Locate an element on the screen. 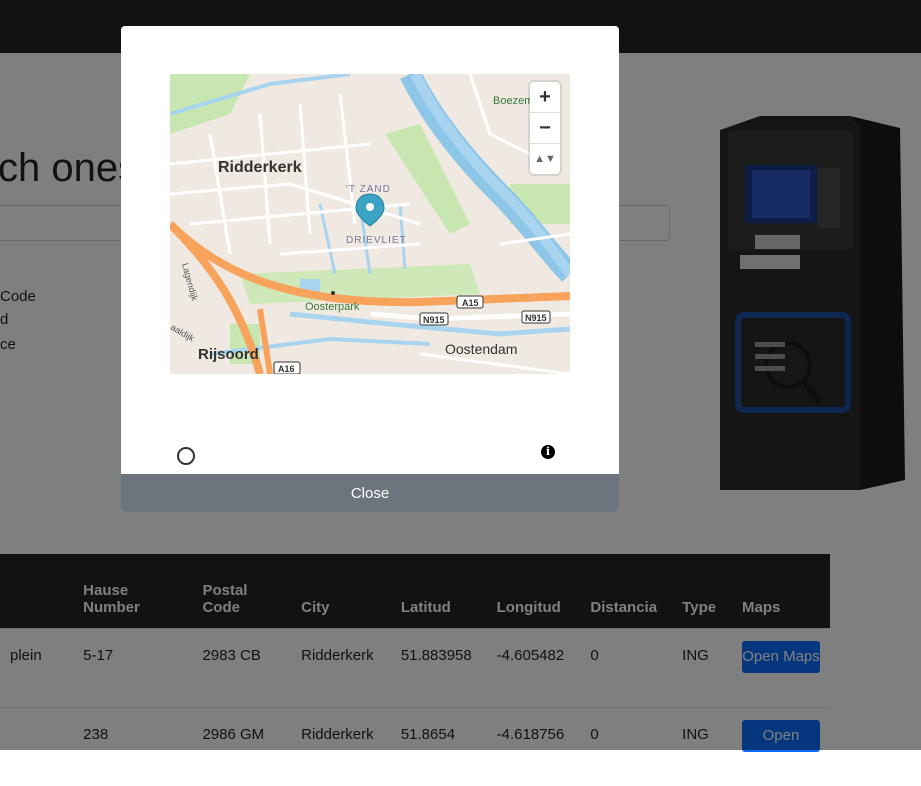  svg-text: DRIEVLIET is located at coordinates (376, 240).